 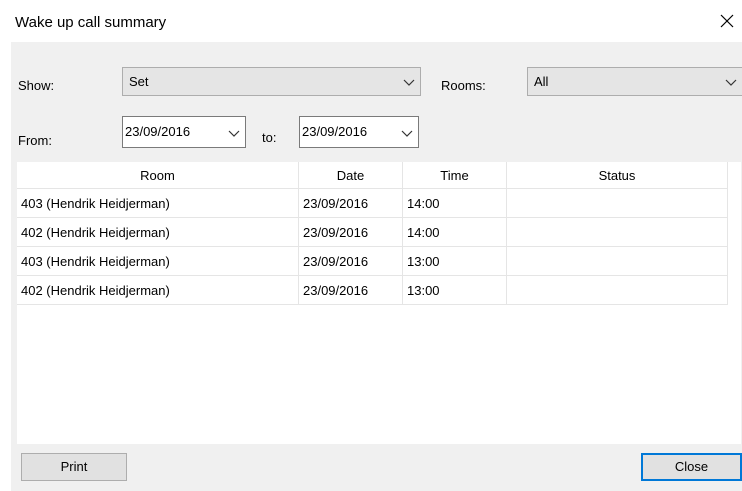 What do you see at coordinates (371, 21) in the screenshot?
I see `title-bar: Wake up call summary` at bounding box center [371, 21].